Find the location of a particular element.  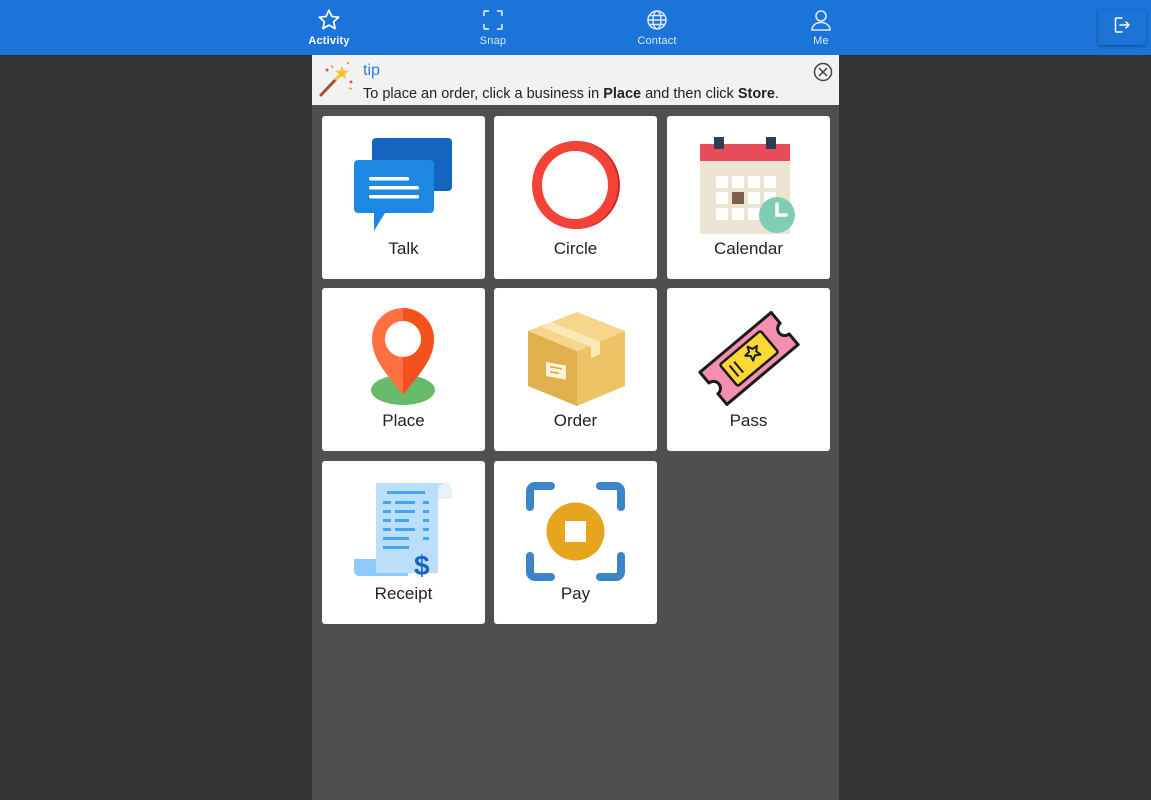

close-circle-icon is located at coordinates (823, 72).